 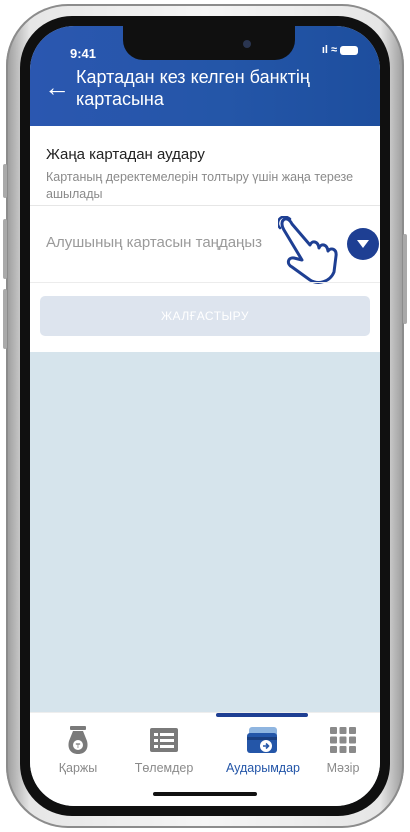 I want to click on tab-label: Қаржы, so click(x=78, y=768).